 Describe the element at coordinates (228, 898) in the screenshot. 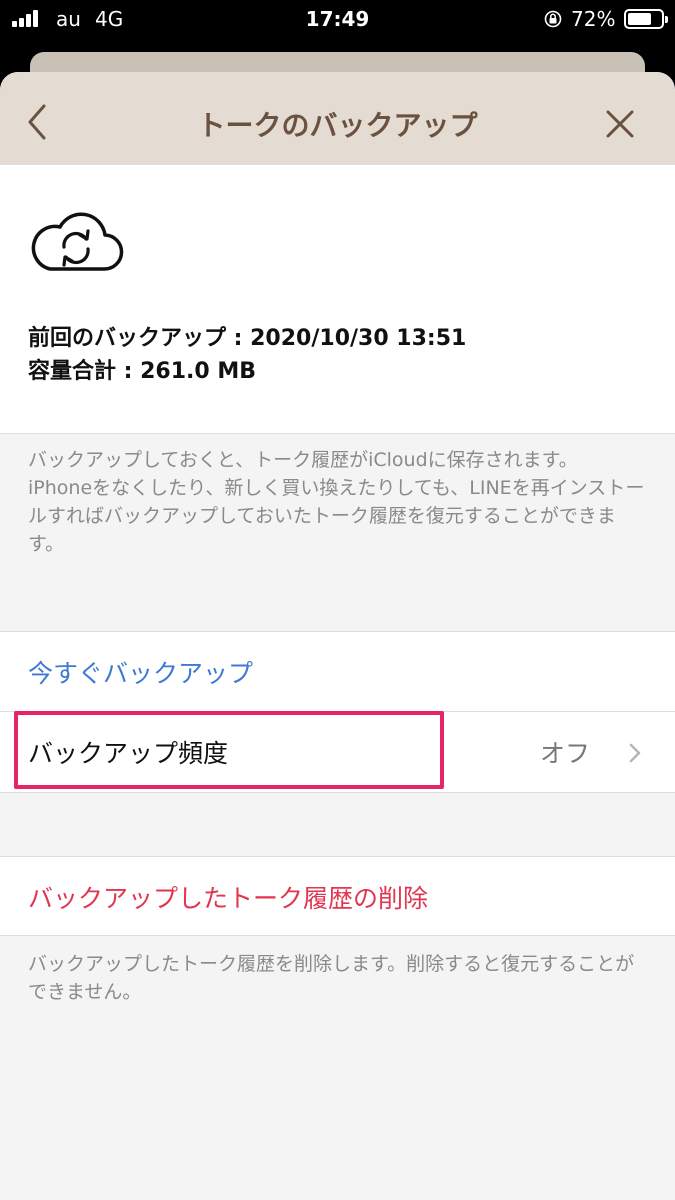

I see `delete-backup-label: バックアップしたトーク履歴の削除` at that location.